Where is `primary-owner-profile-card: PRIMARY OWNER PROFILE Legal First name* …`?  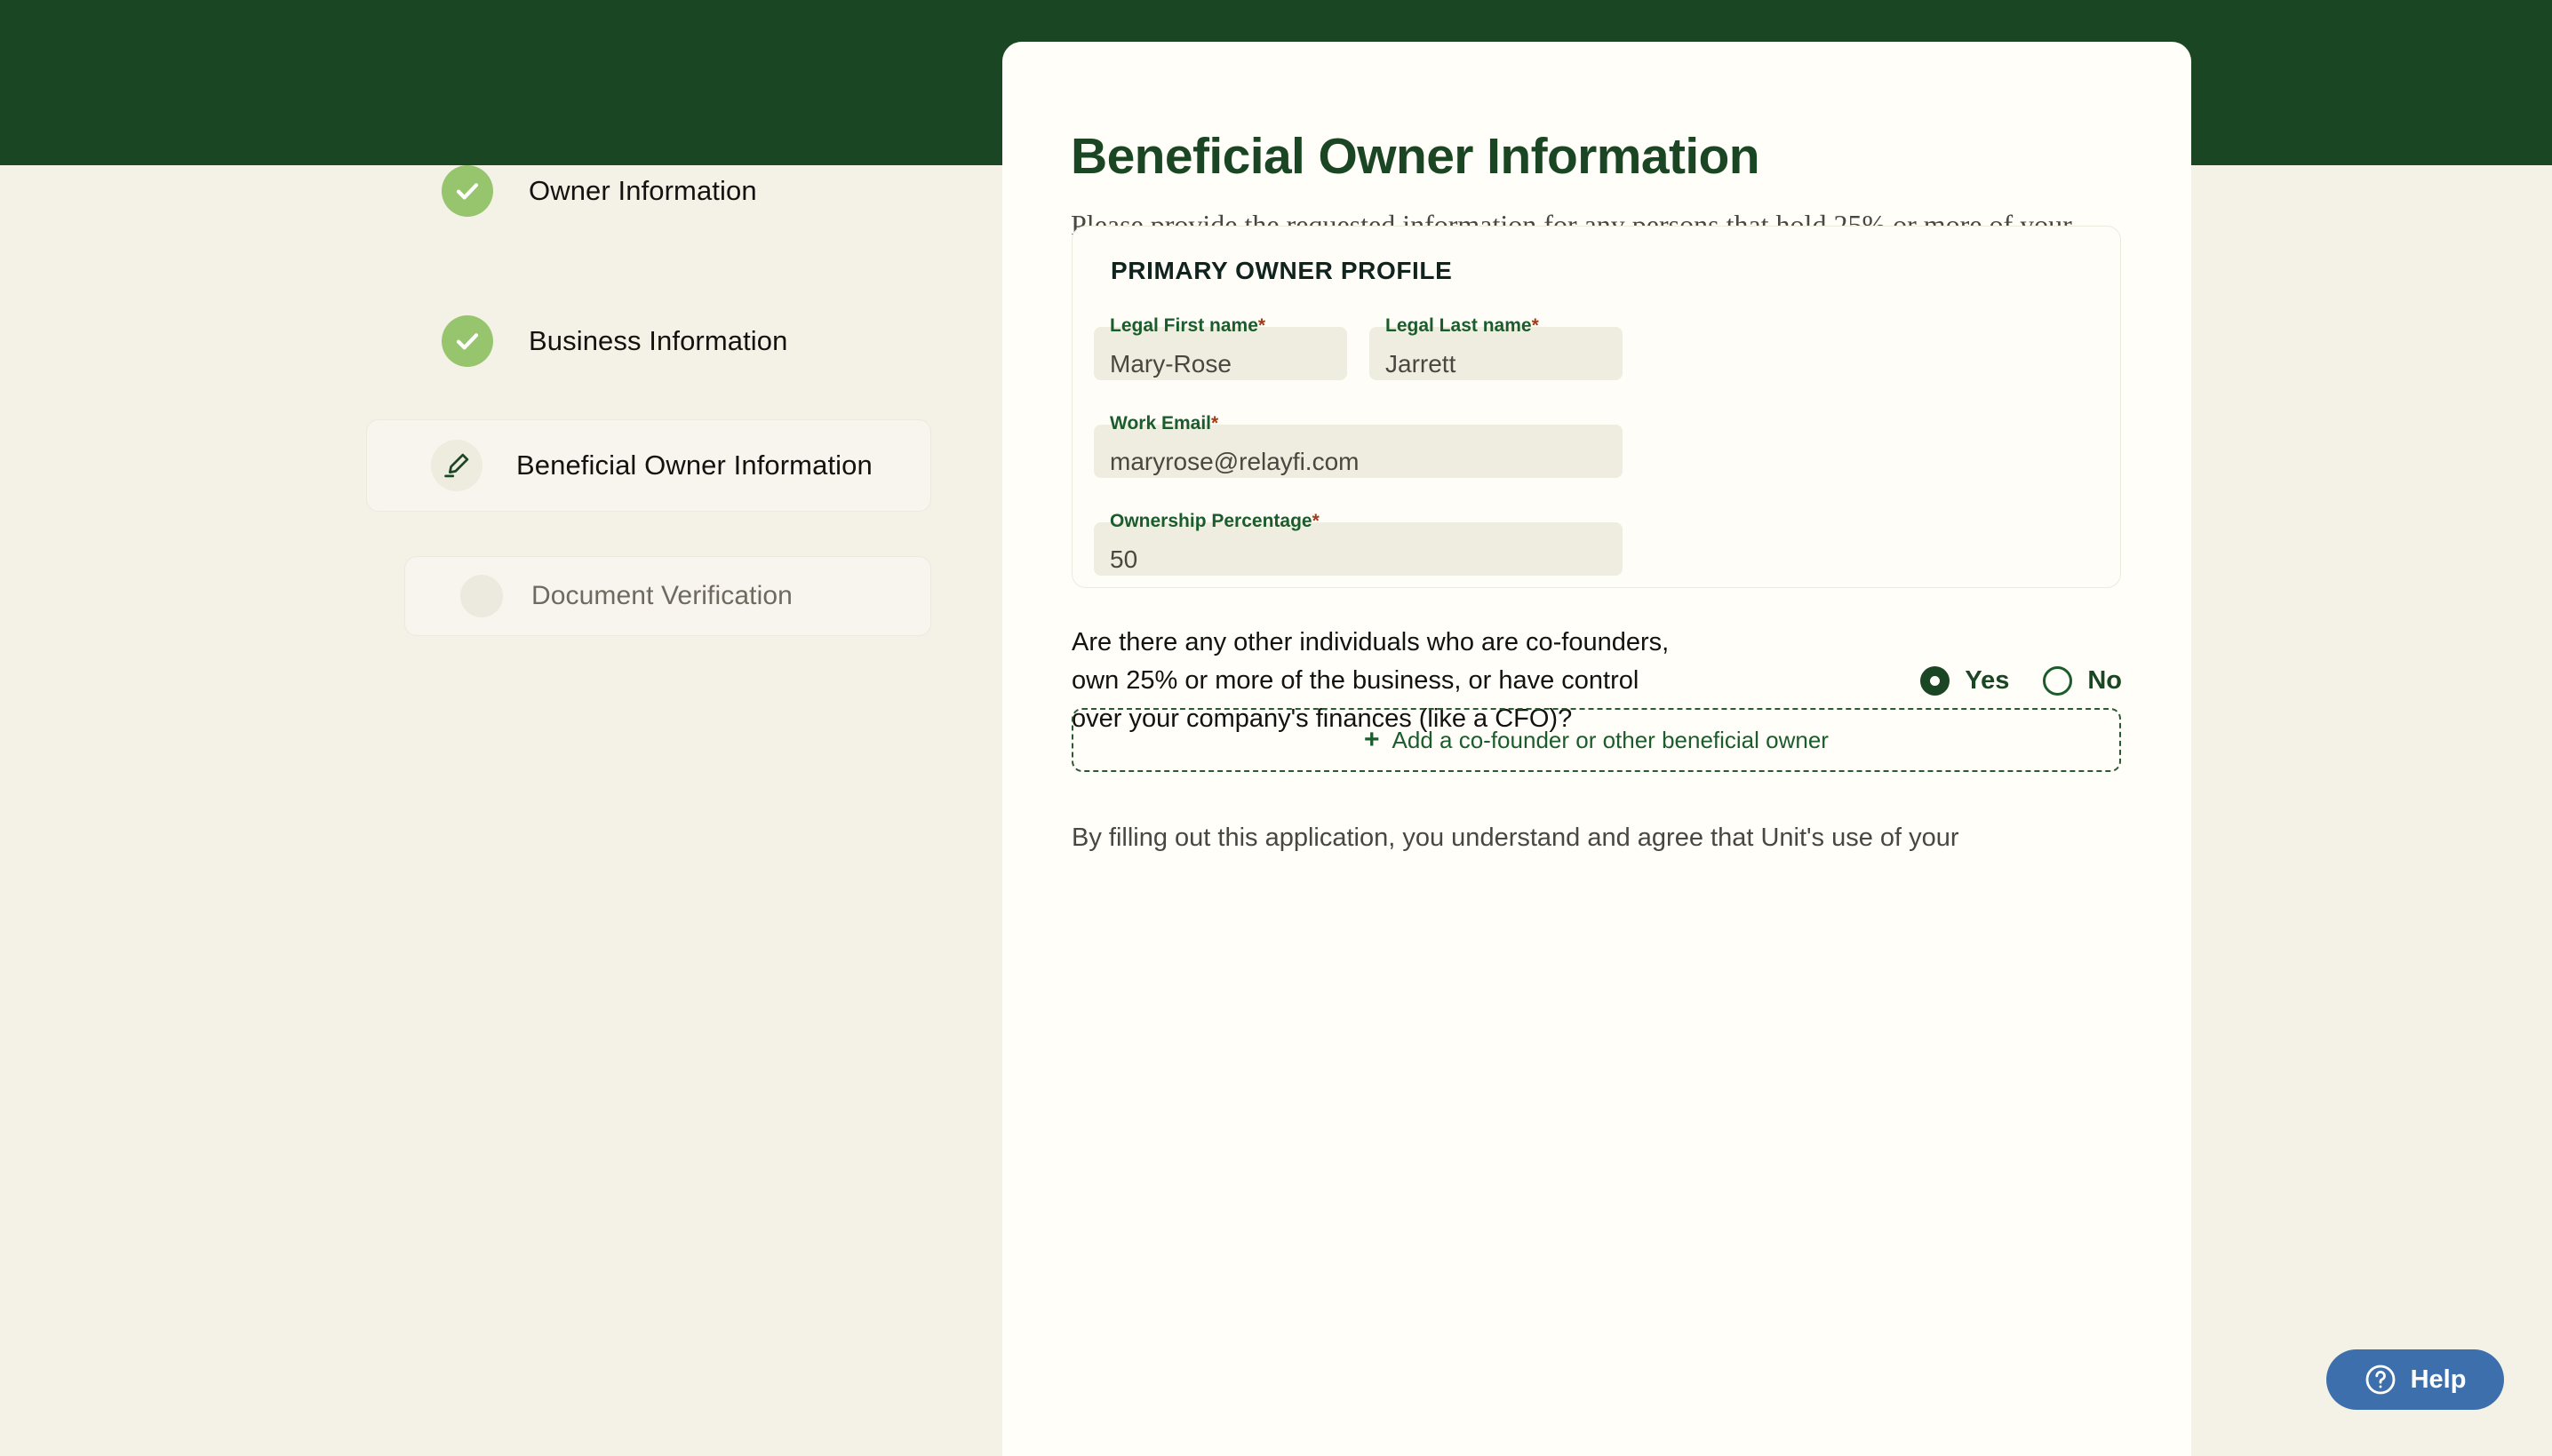 primary-owner-profile-card: PRIMARY OWNER PROFILE Legal First name* … is located at coordinates (1596, 407).